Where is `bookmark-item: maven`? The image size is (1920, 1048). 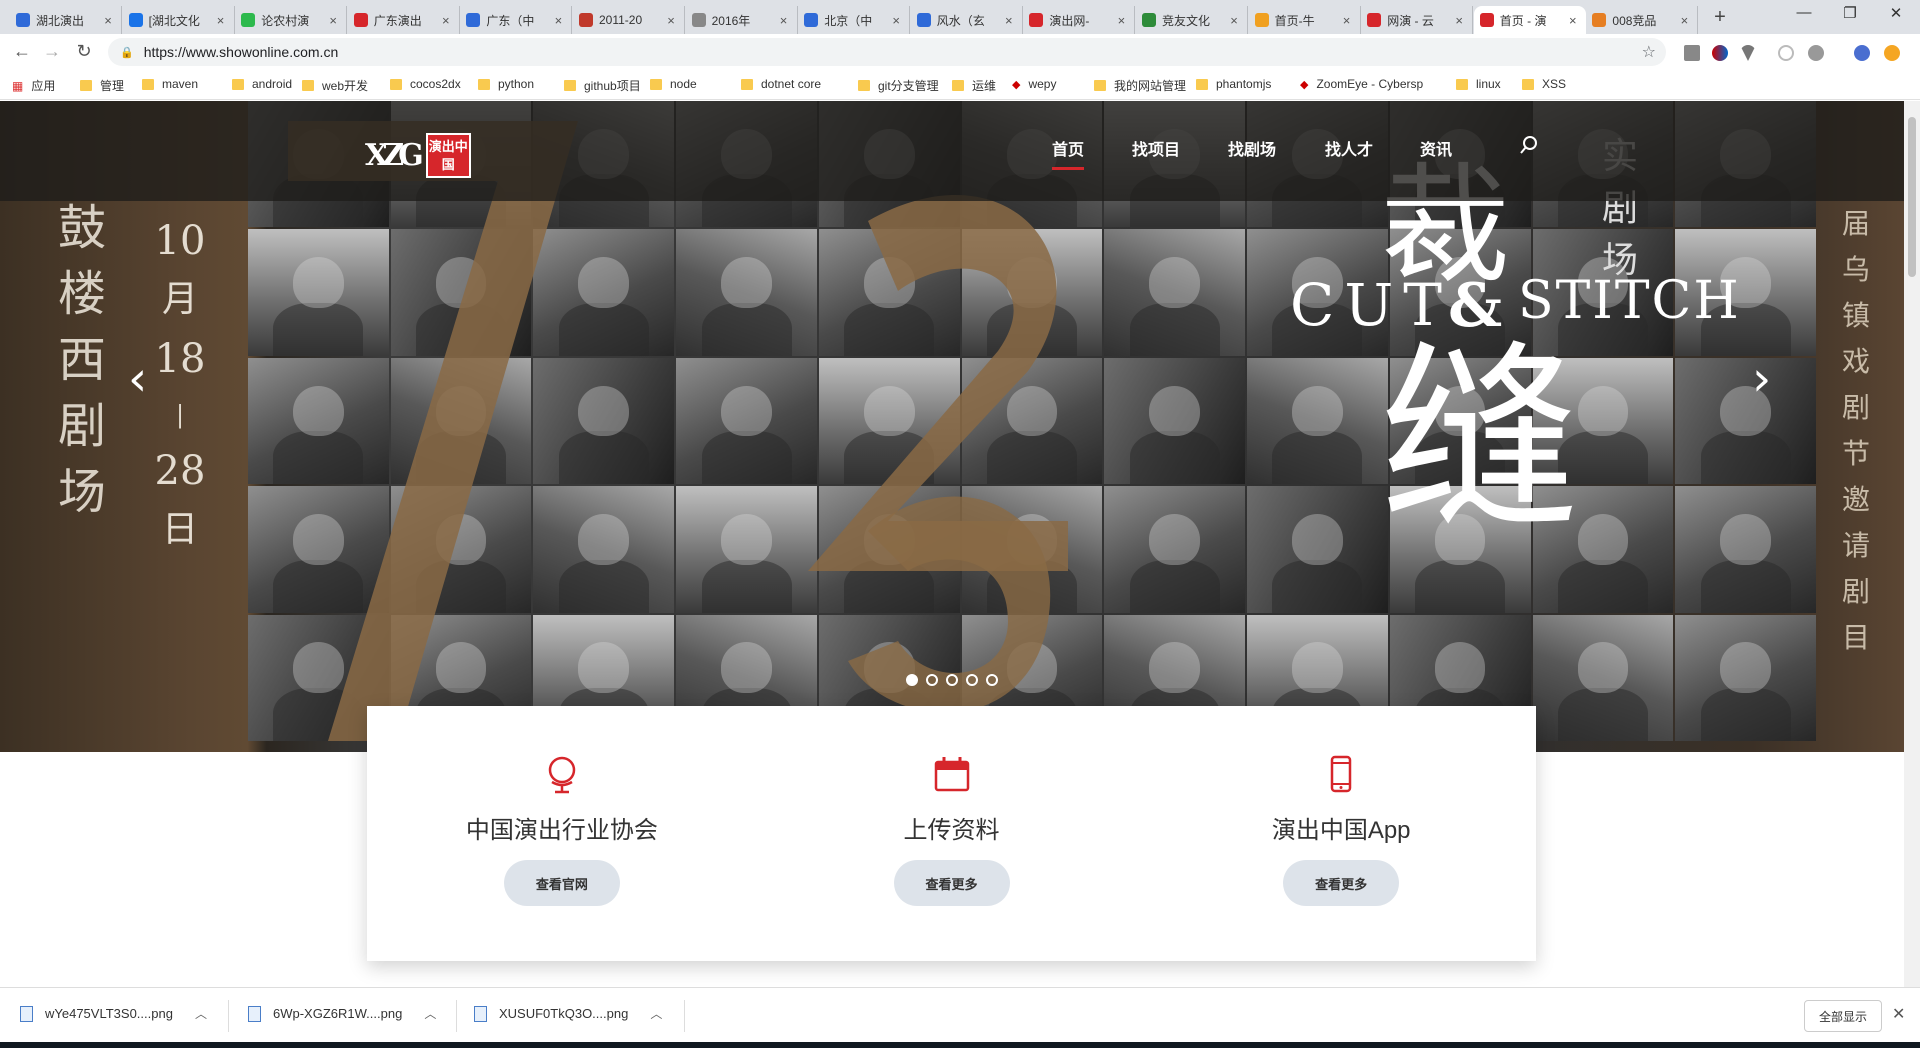 bookmark-item: maven is located at coordinates (170, 84).